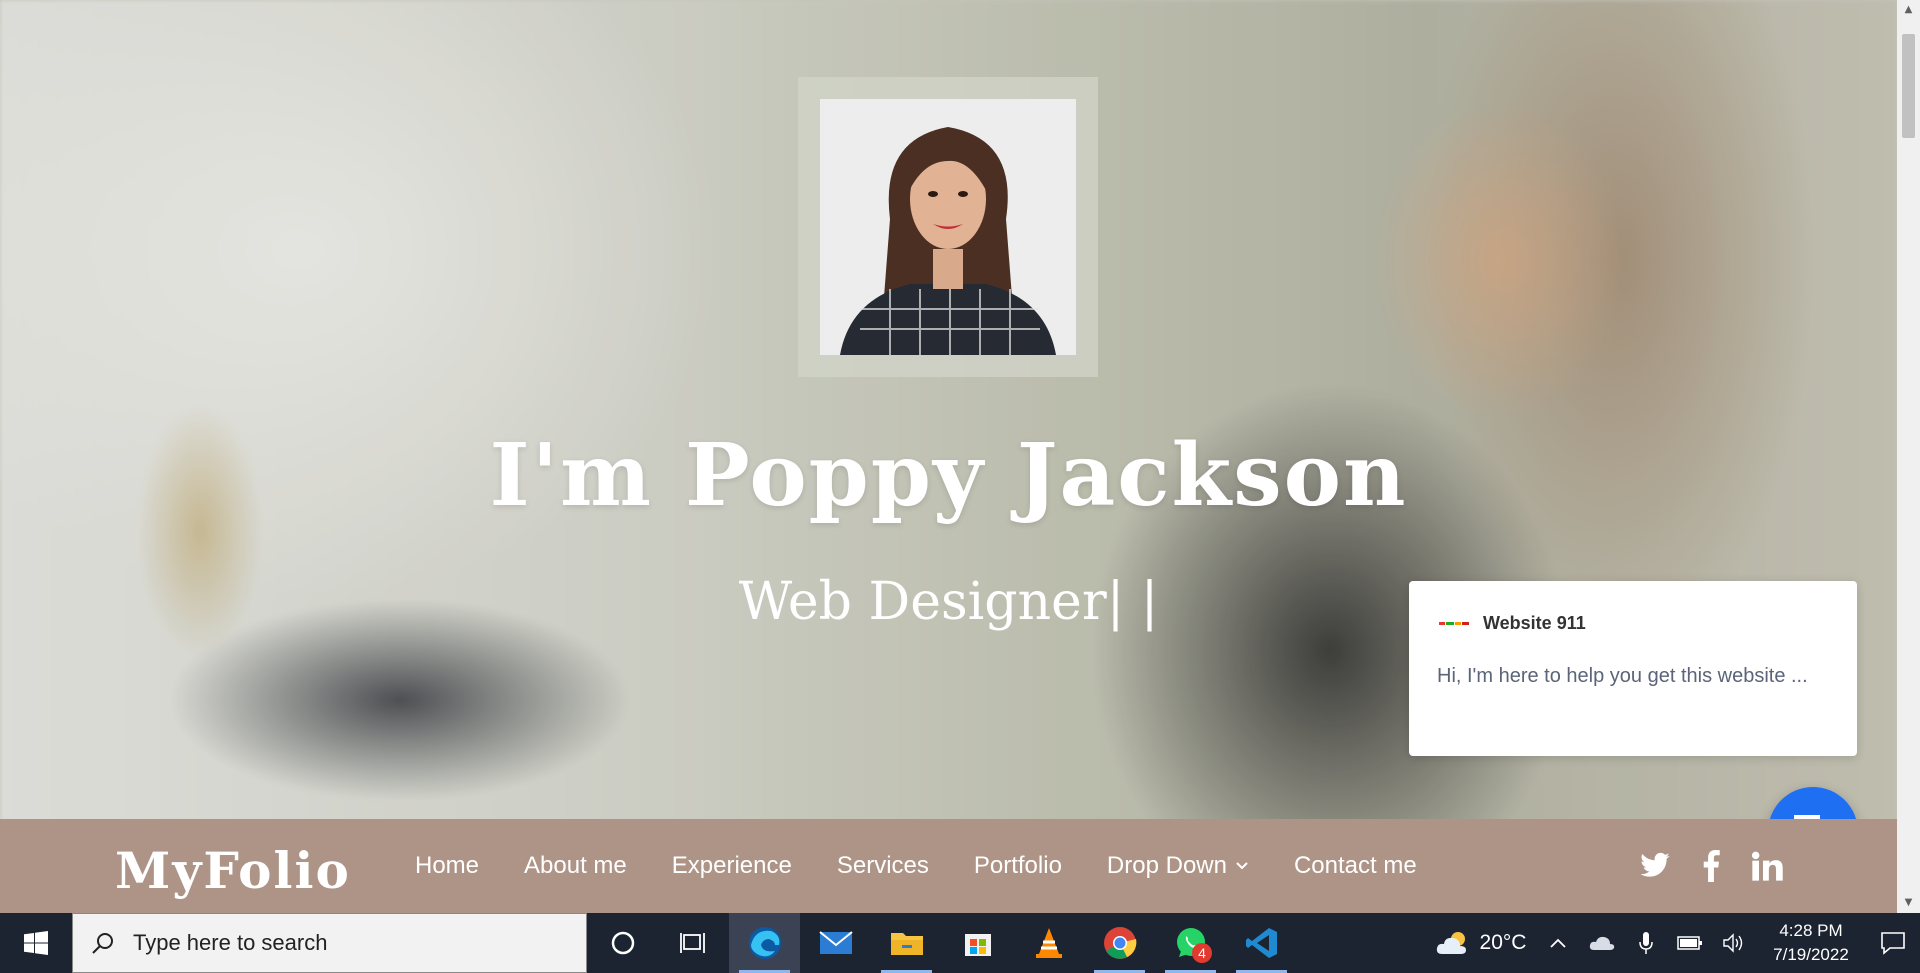 The image size is (1920, 973). Describe the element at coordinates (233, 870) in the screenshot. I see `site-logo: MyFolio` at that location.